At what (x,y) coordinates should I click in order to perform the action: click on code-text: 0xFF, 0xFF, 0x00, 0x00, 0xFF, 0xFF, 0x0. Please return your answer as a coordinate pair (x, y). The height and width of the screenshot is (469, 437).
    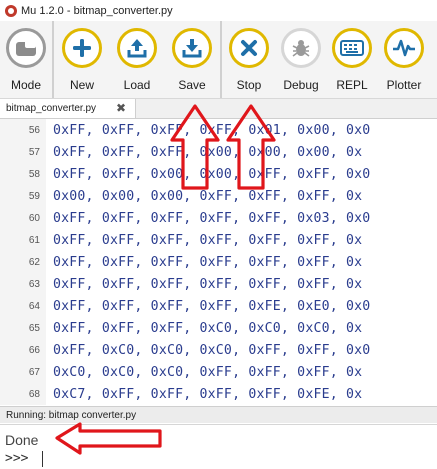
    Looking at the image, I should click on (212, 174).